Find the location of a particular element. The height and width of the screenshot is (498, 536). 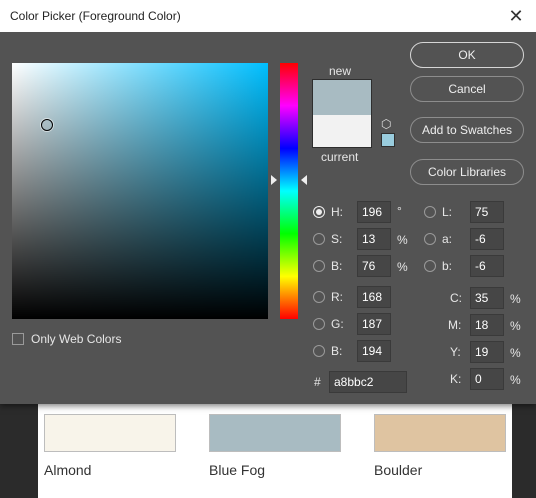

ok-button: OK is located at coordinates (467, 55).